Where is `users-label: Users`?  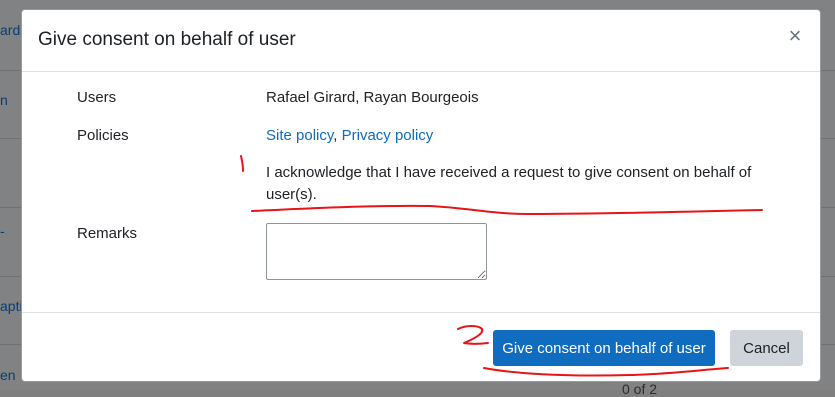 users-label: Users is located at coordinates (97, 97).